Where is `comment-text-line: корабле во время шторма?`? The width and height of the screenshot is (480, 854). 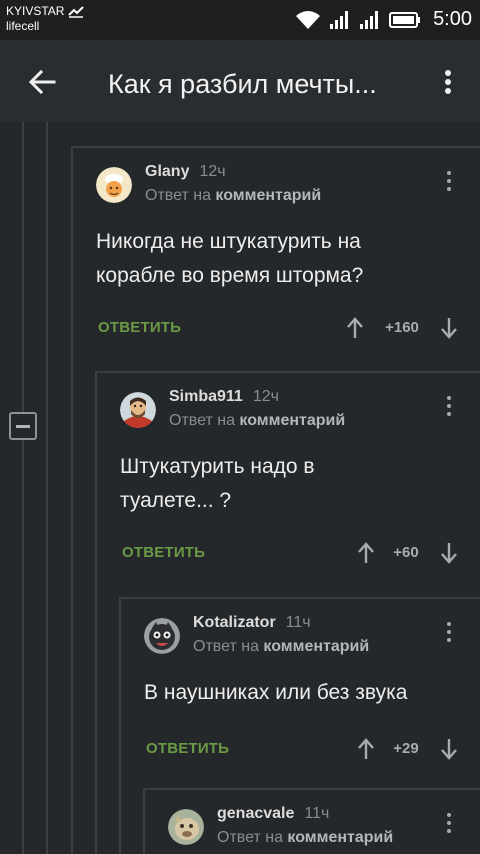 comment-text-line: корабле во время шторма? is located at coordinates (230, 275).